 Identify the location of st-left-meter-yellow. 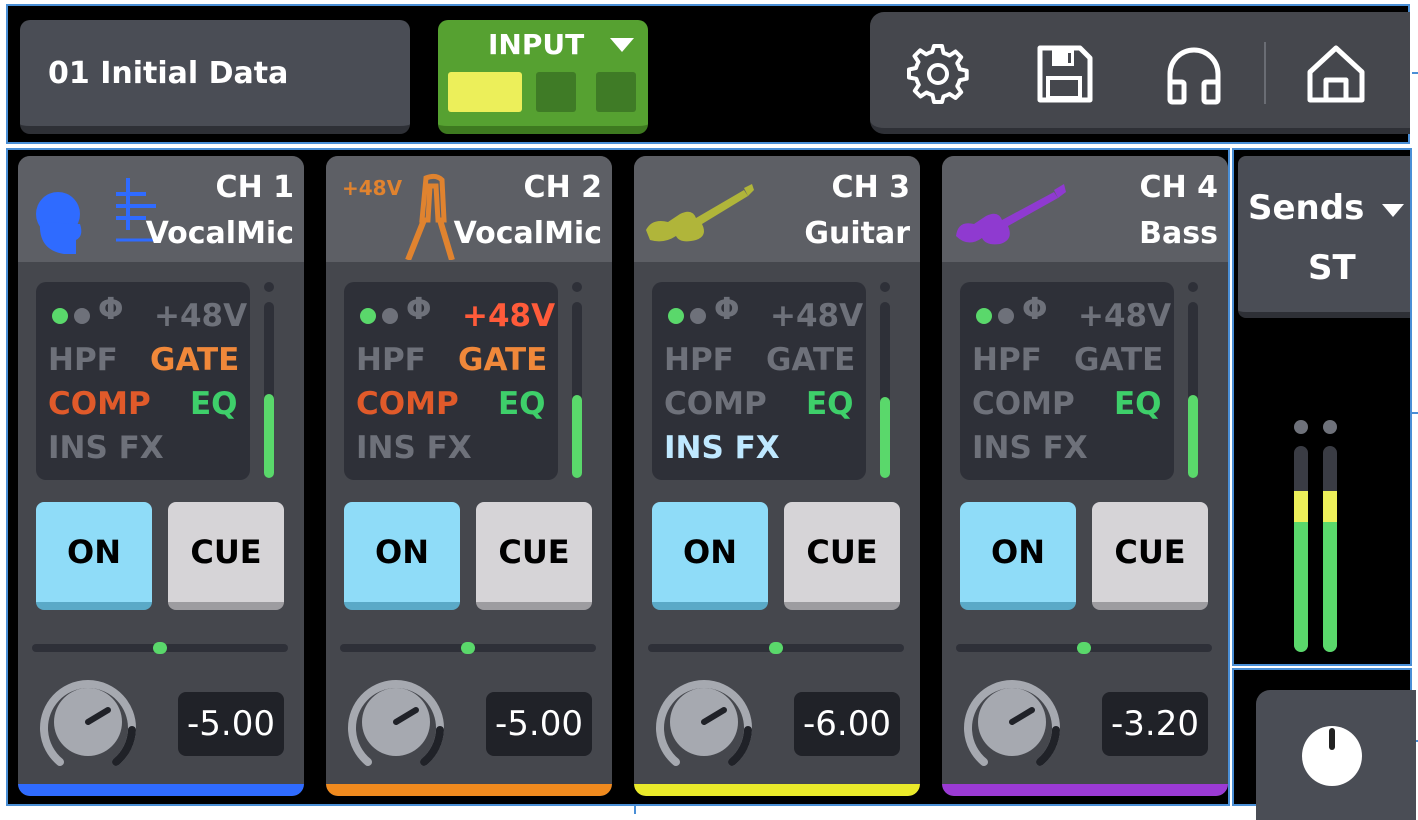
(1301, 506).